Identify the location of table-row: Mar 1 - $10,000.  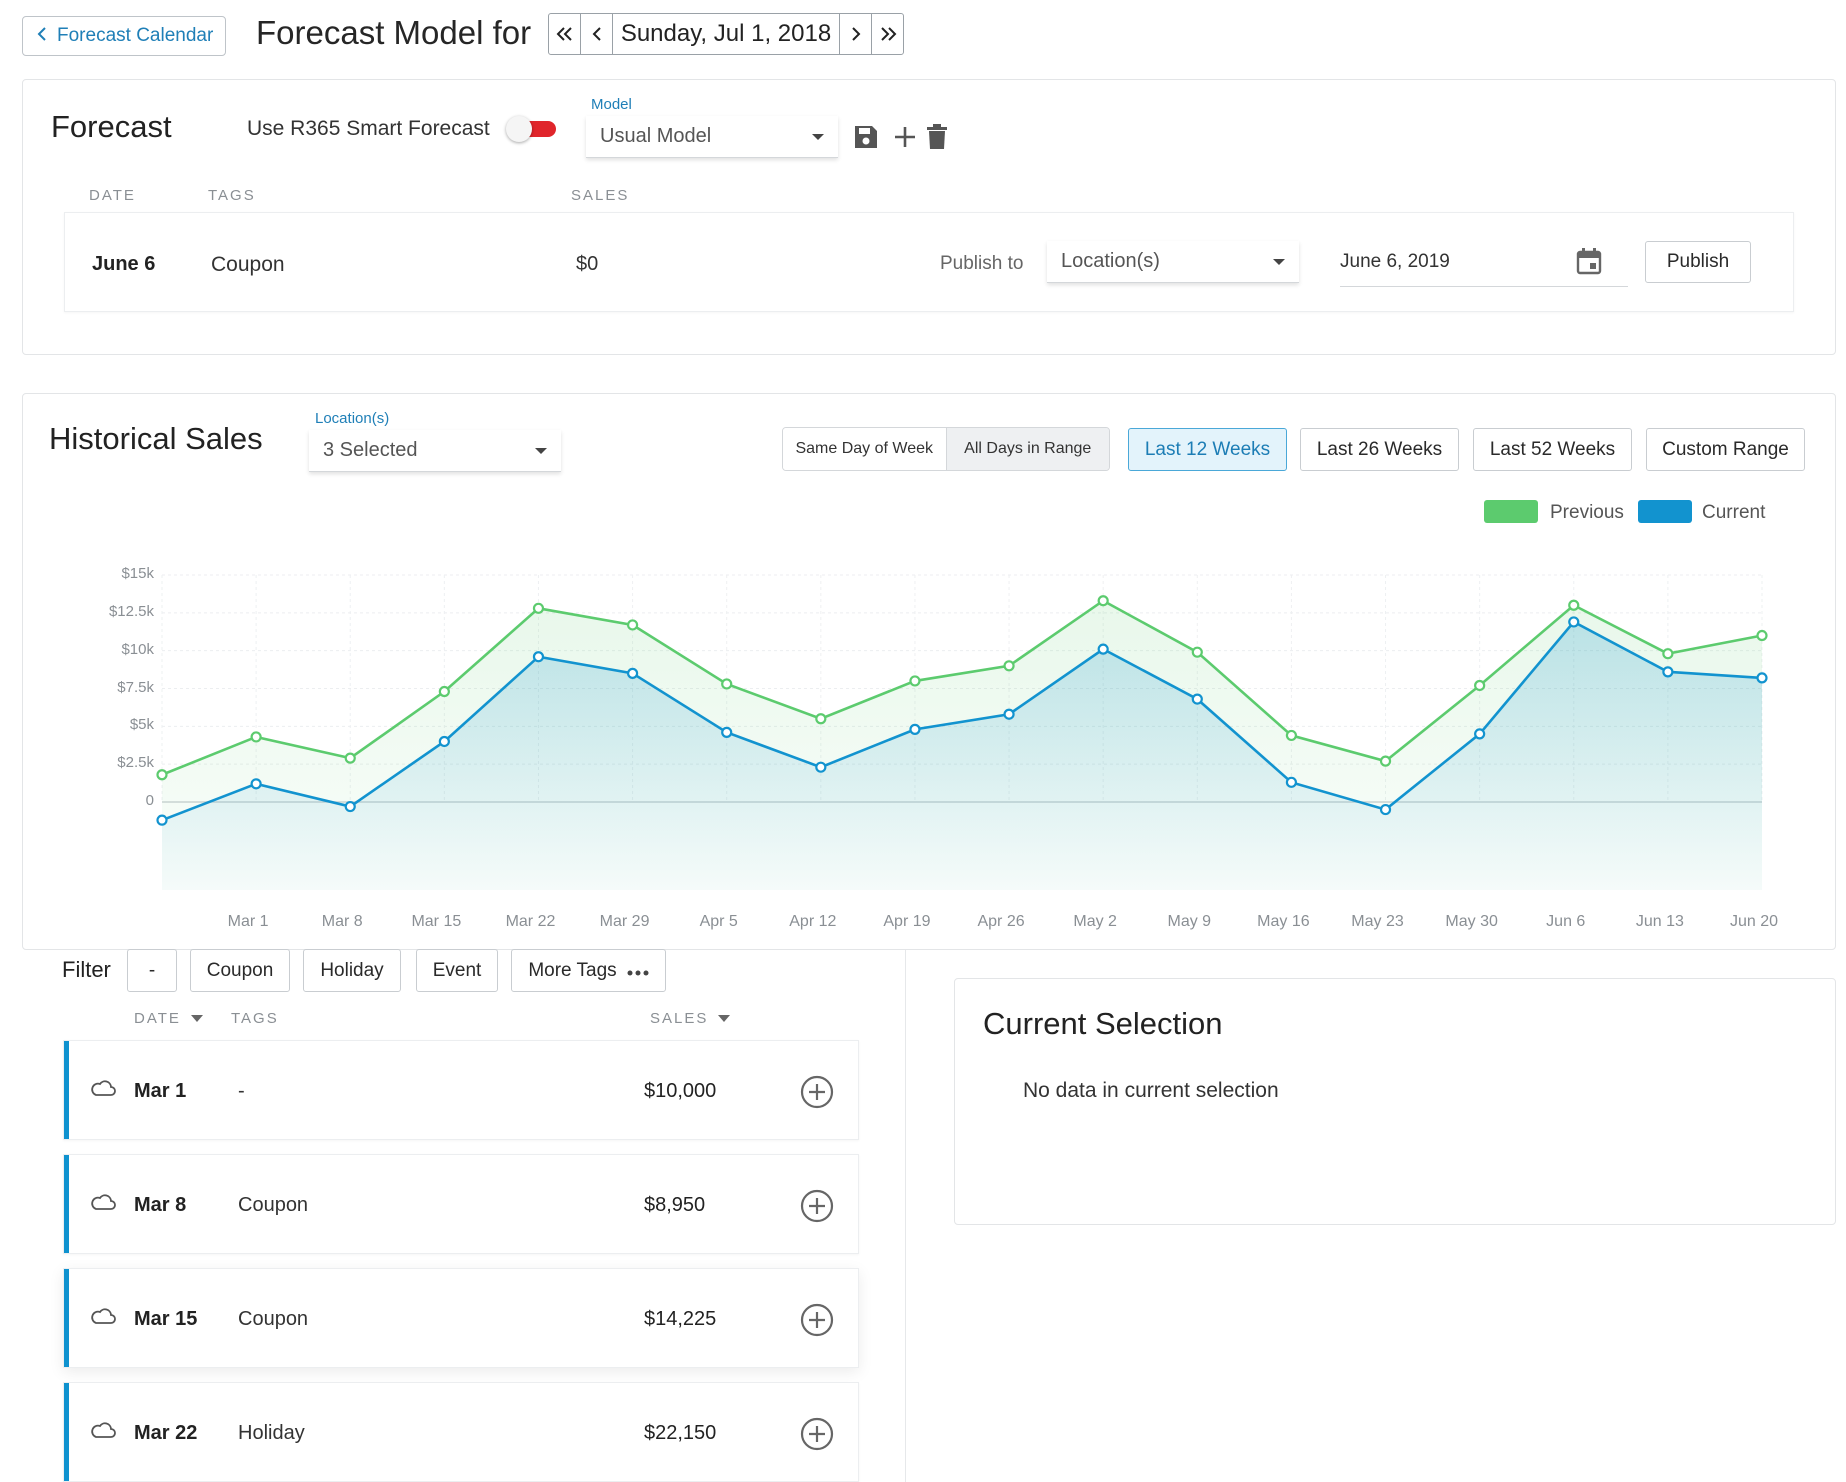
(461, 1090).